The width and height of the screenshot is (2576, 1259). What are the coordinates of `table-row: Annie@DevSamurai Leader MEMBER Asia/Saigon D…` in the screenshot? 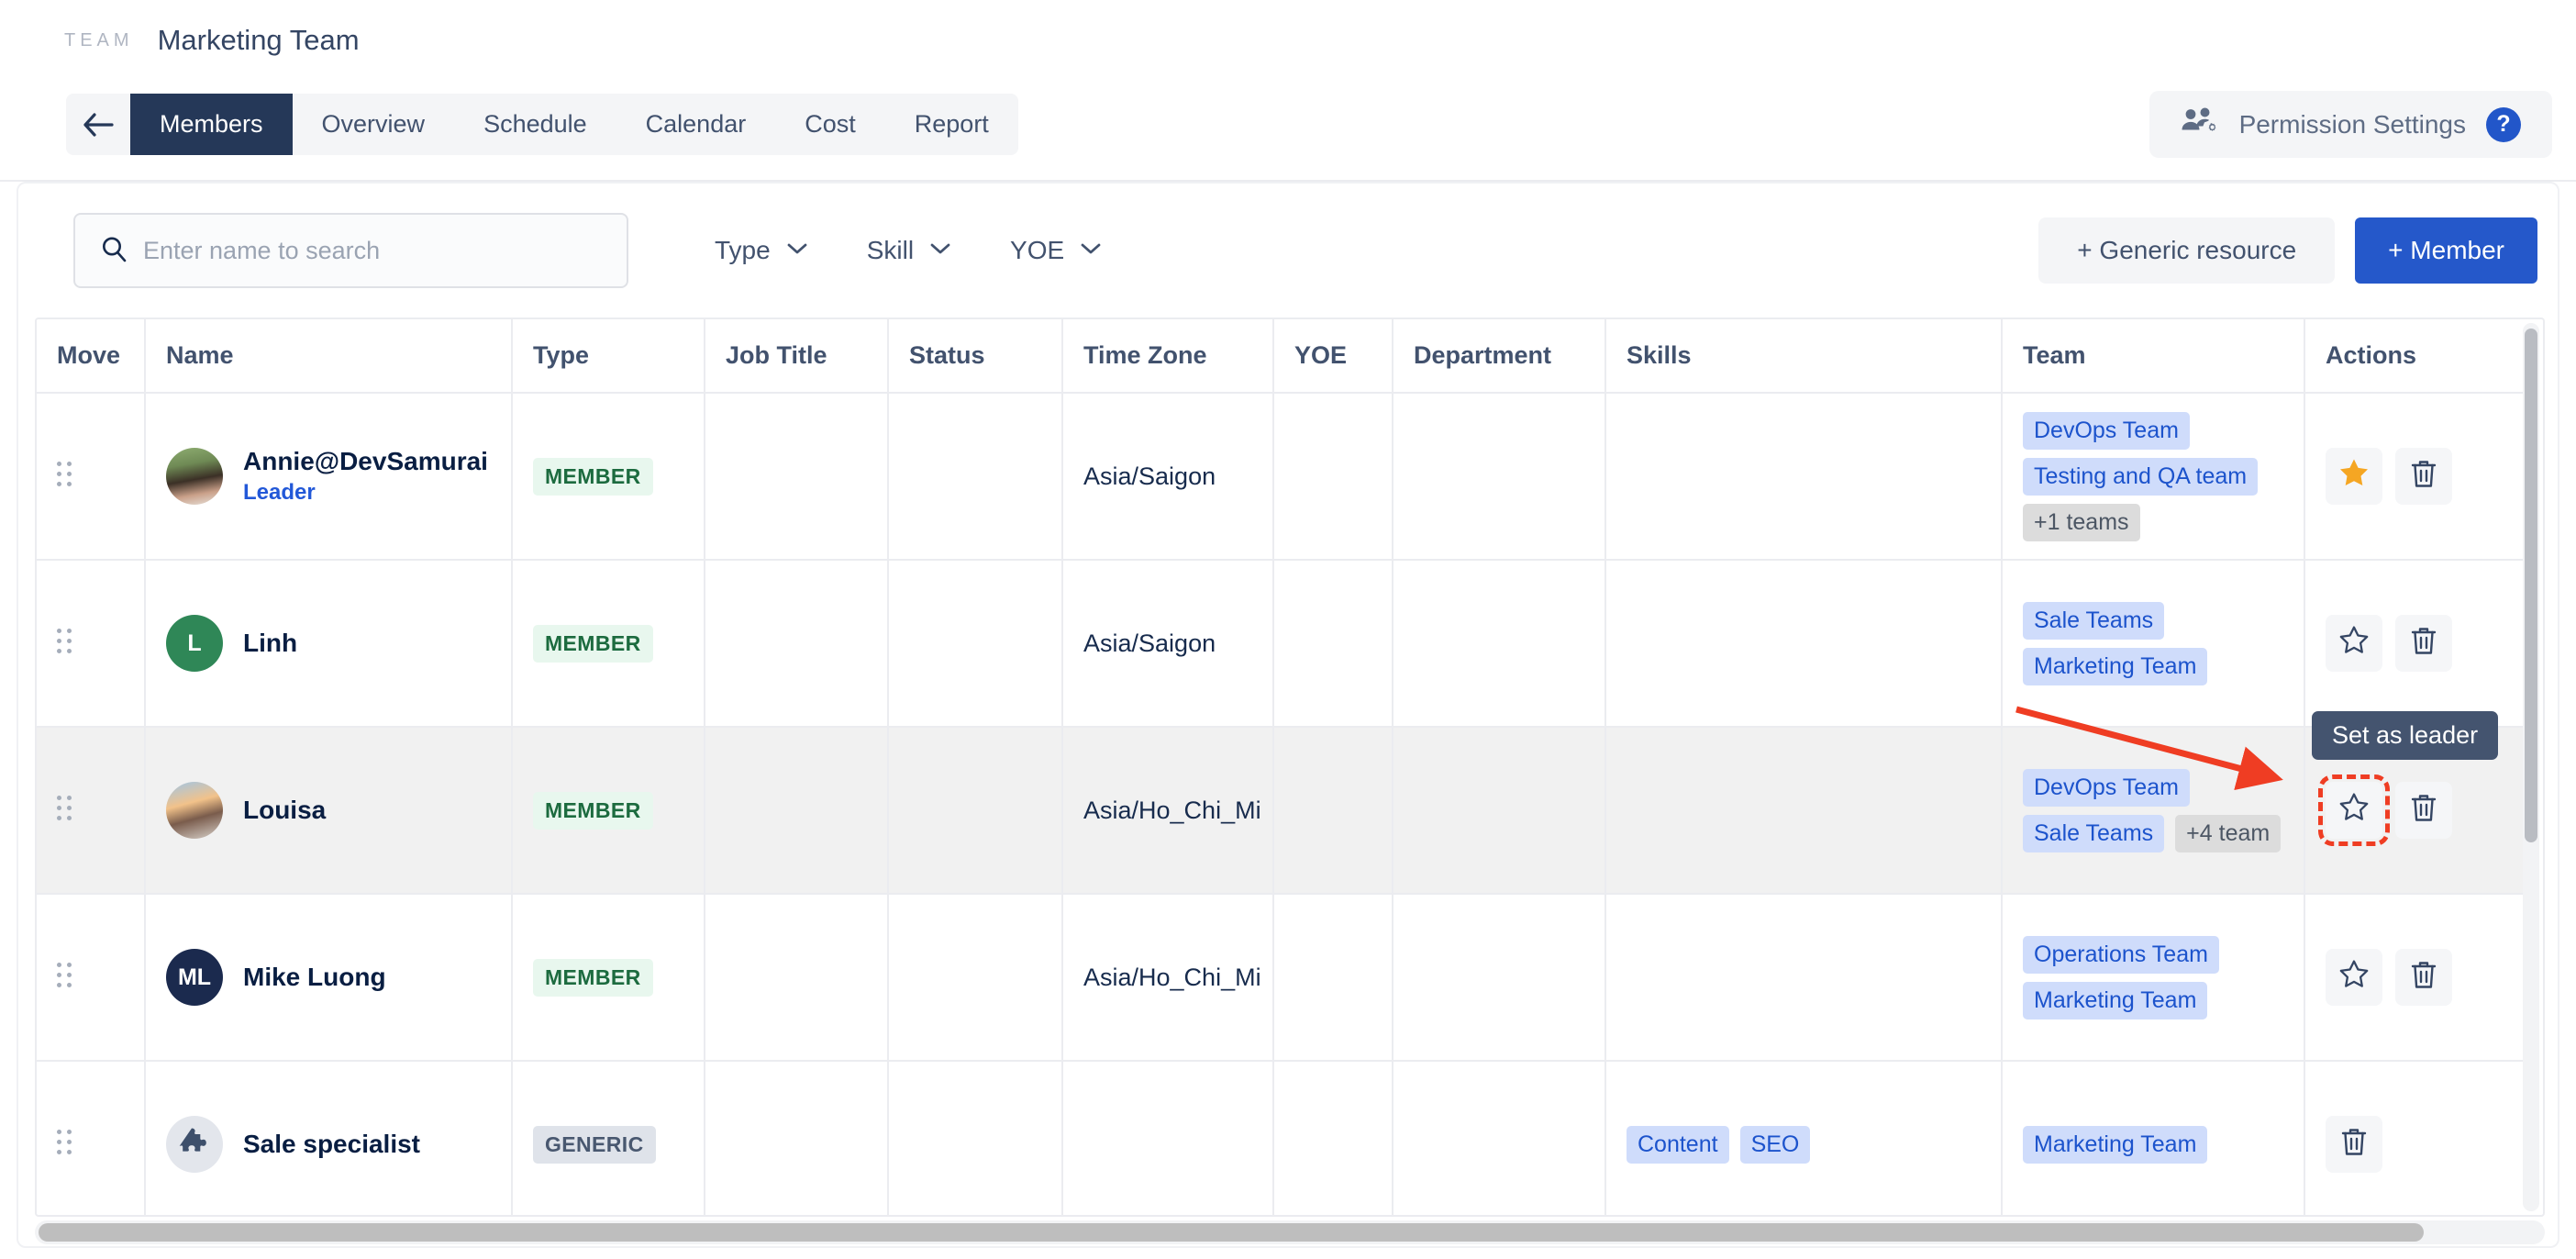 It's located at (1281, 477).